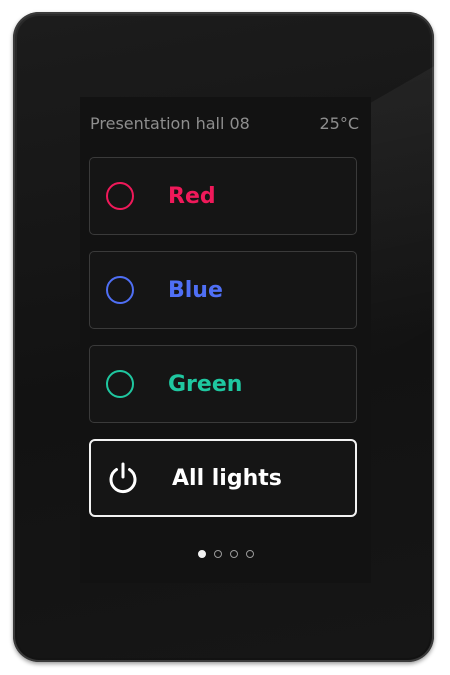 Image resolution: width=450 pixels, height=675 pixels. Describe the element at coordinates (195, 290) in the screenshot. I see `scene-label-blue: Blue` at that location.